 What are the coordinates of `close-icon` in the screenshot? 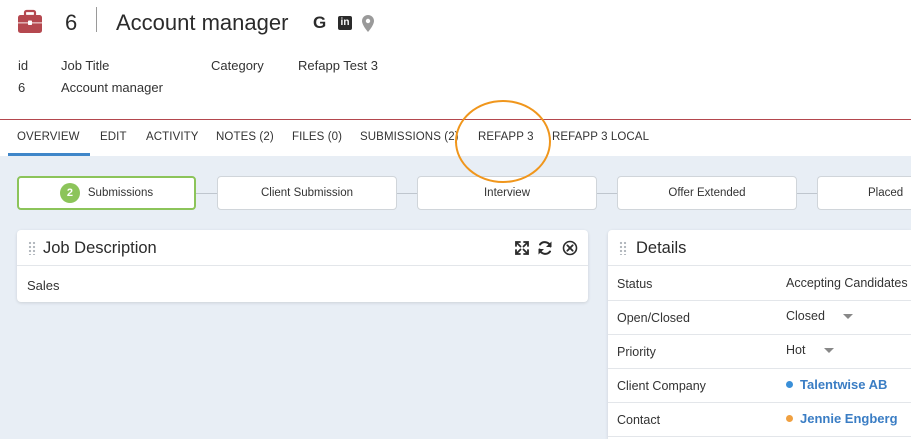 It's located at (570, 248).